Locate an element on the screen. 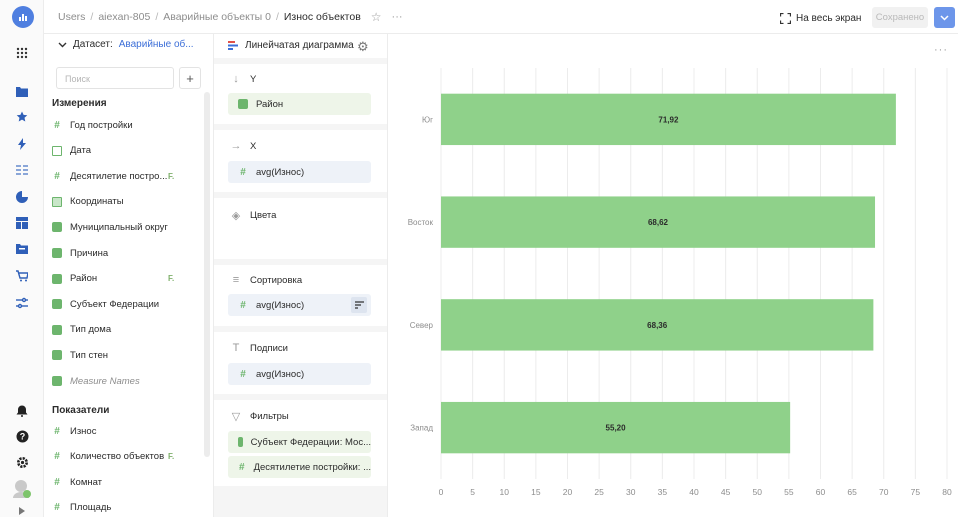 Image resolution: width=958 pixels, height=517 pixels. gear-icon is located at coordinates (22, 462).